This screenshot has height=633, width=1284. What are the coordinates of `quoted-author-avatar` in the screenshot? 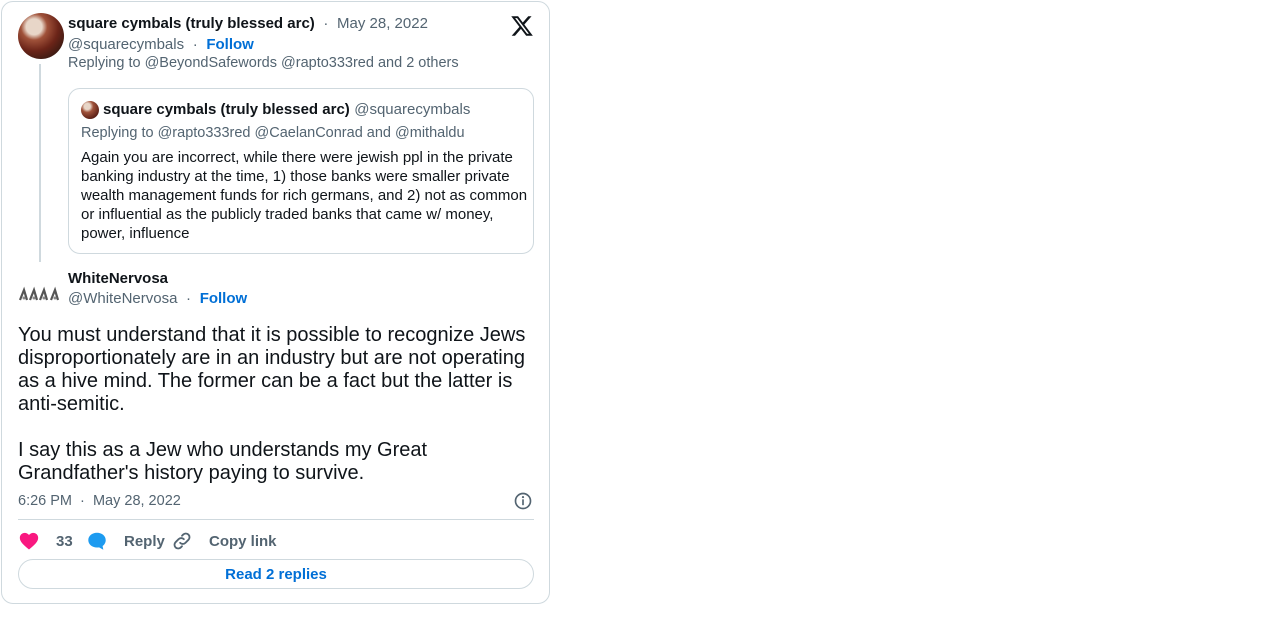 It's located at (90, 110).